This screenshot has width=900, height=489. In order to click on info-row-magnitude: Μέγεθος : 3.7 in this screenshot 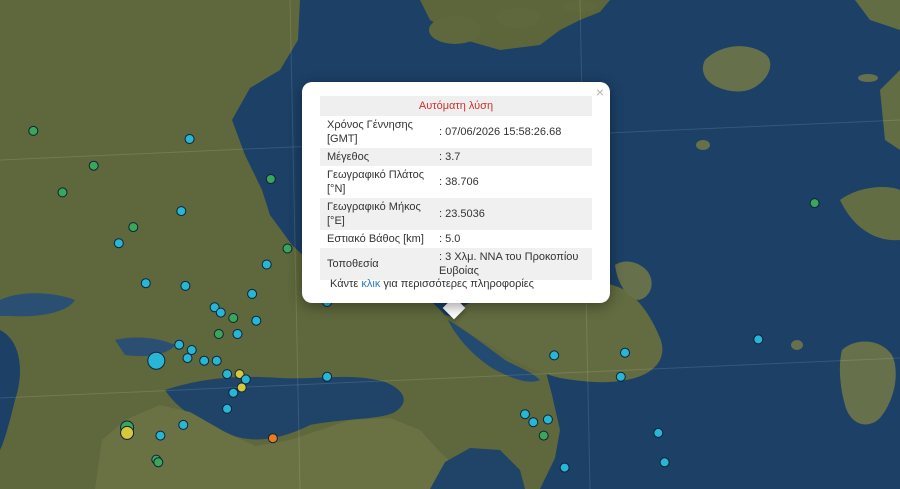, I will do `click(456, 157)`.